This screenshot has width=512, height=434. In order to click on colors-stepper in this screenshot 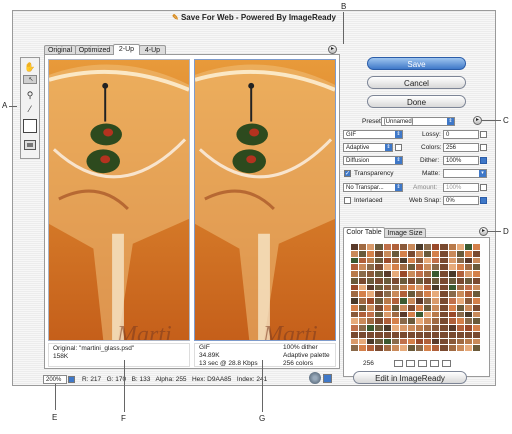, I will do `click(483, 147)`.